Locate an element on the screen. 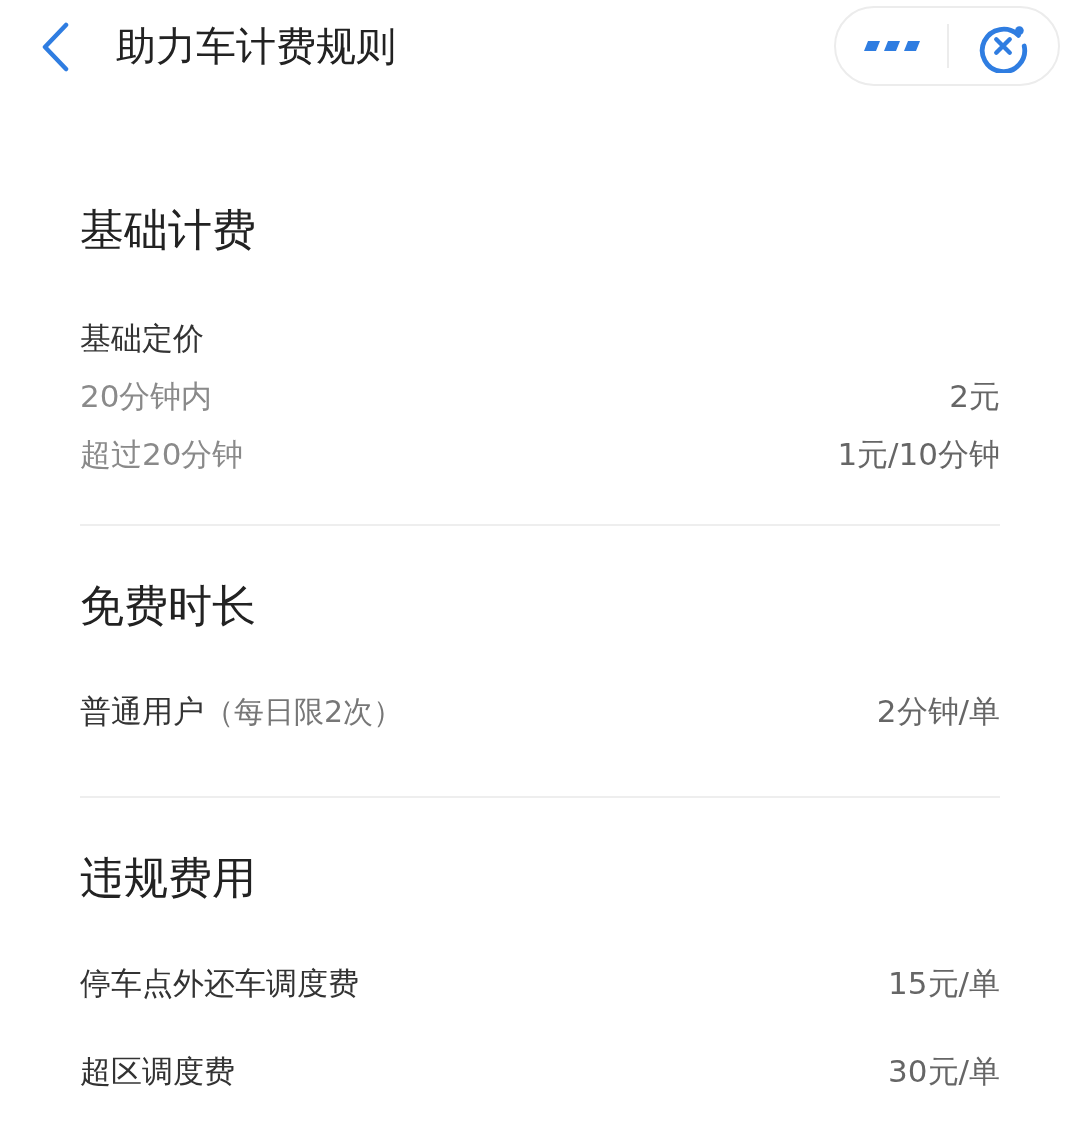 The width and height of the screenshot is (1080, 1133). page-title: 助力车计费规则 is located at coordinates (256, 46).